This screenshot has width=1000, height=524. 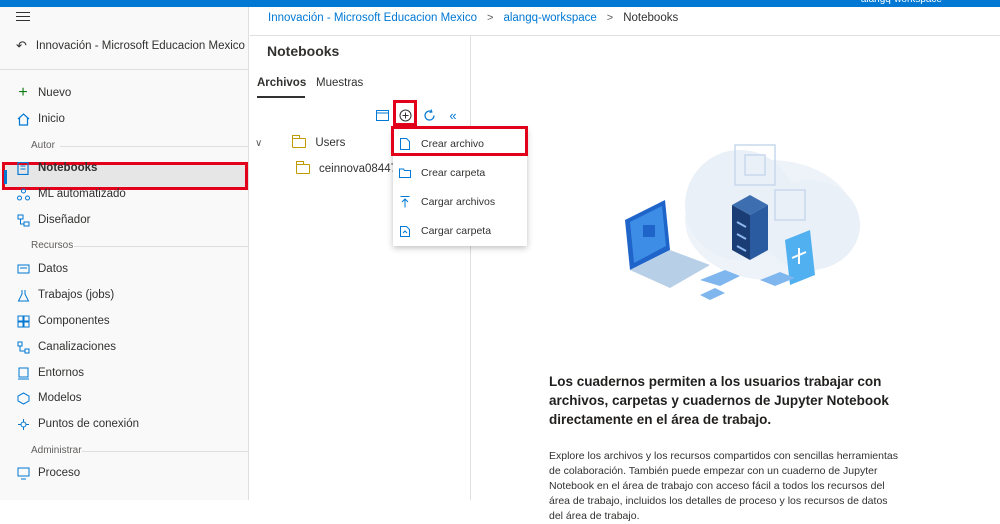 What do you see at coordinates (303, 51) in the screenshot?
I see `panel-title: Notebooks` at bounding box center [303, 51].